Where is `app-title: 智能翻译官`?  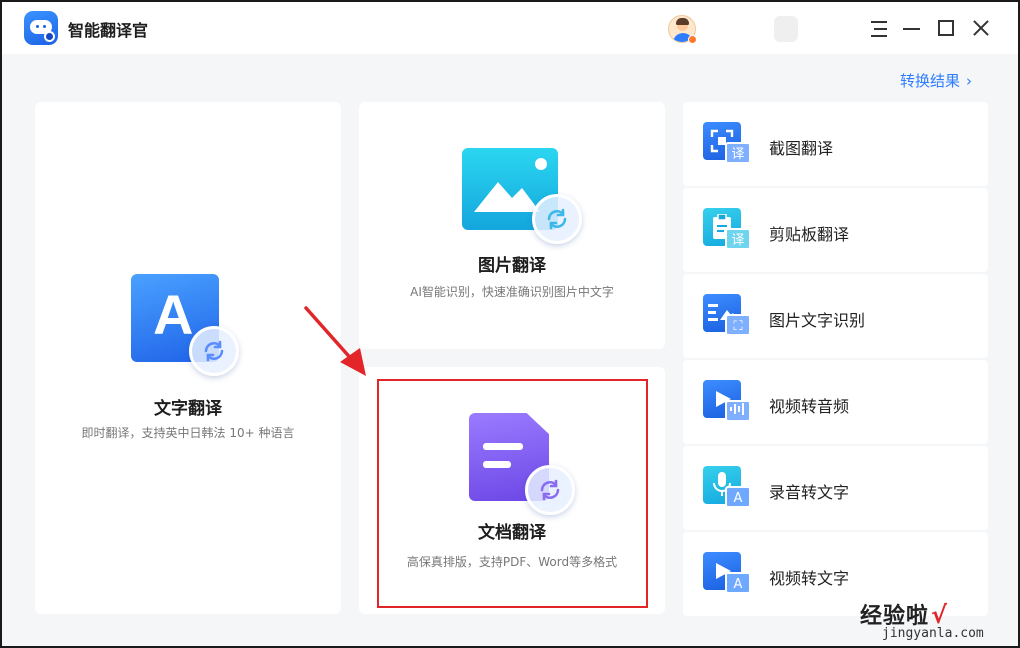
app-title: 智能翻译官 is located at coordinates (108, 30).